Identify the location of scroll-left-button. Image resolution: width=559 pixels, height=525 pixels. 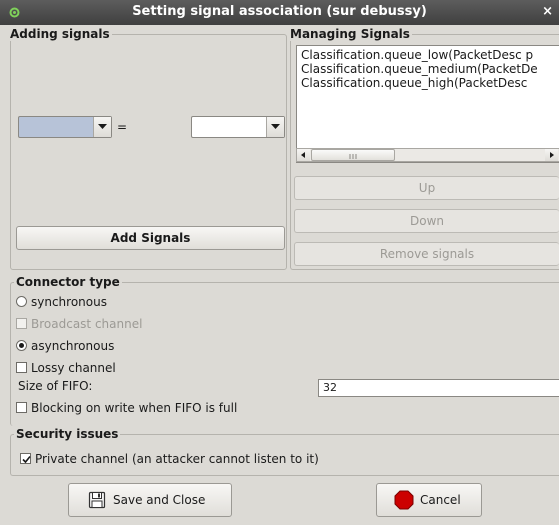
(303, 155).